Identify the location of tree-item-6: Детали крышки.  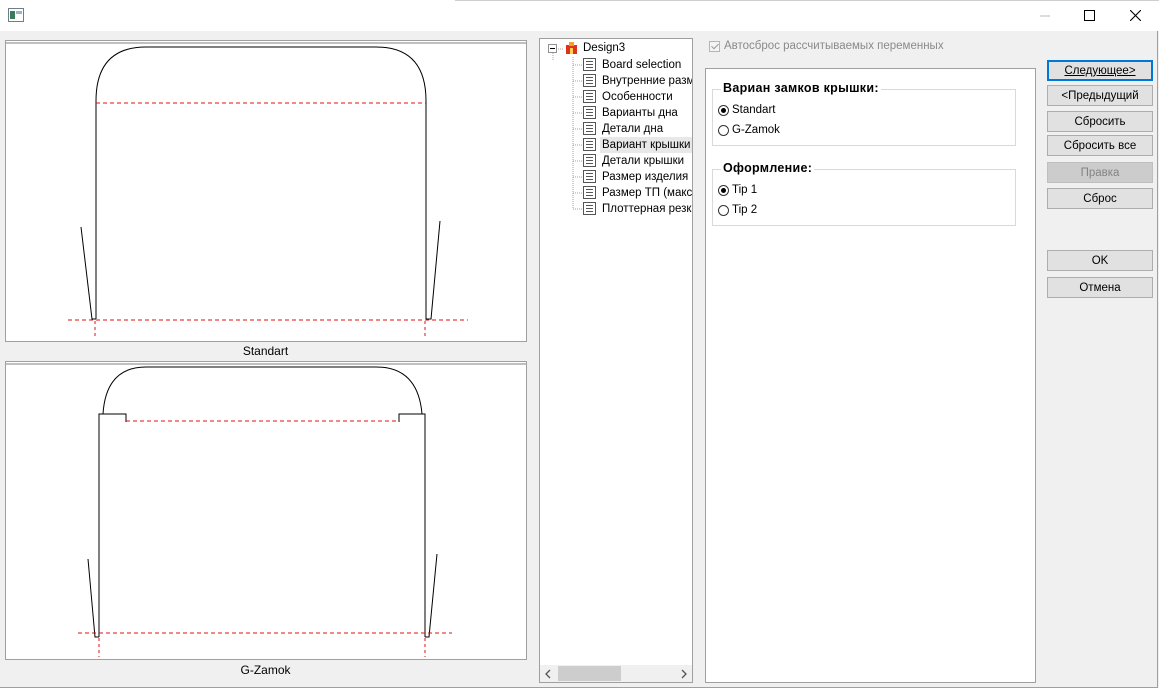
(643, 161).